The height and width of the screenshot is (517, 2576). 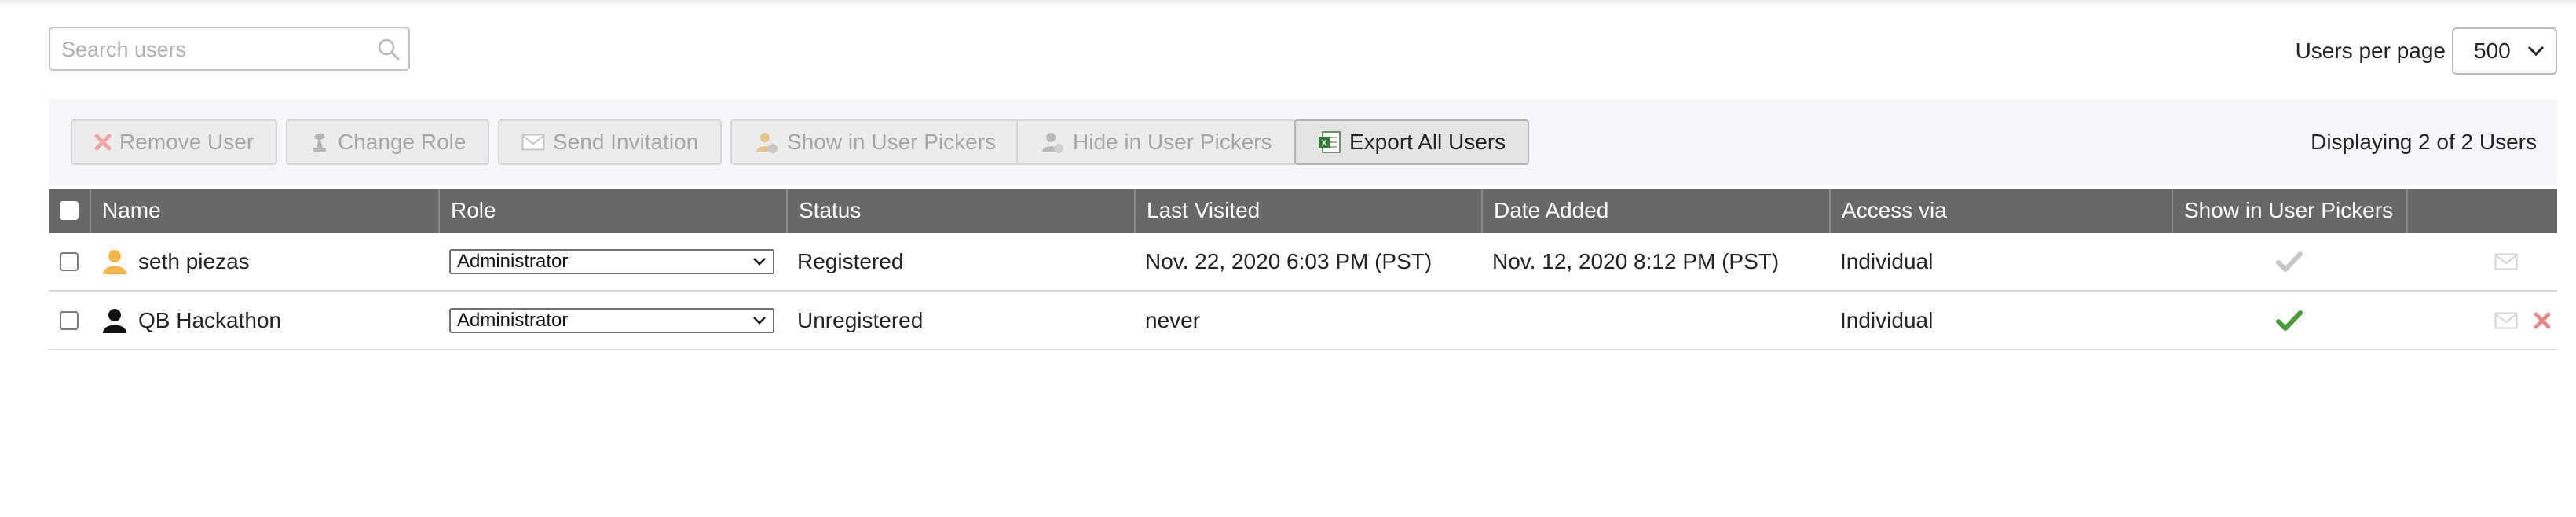 I want to click on chess-piece-icon, so click(x=319, y=143).